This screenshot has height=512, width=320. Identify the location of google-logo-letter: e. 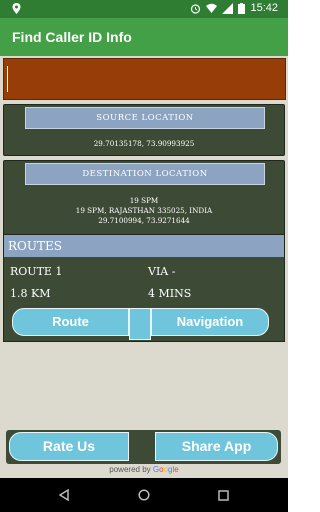
(176, 469).